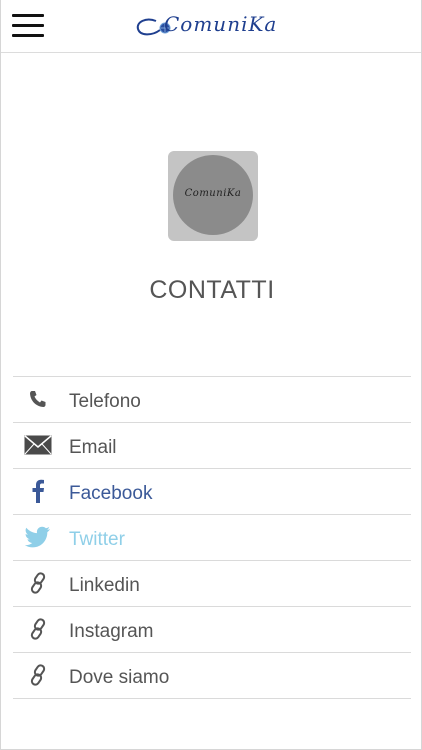 The height and width of the screenshot is (750, 422). What do you see at coordinates (111, 493) in the screenshot?
I see `list-item-label: Facebook` at bounding box center [111, 493].